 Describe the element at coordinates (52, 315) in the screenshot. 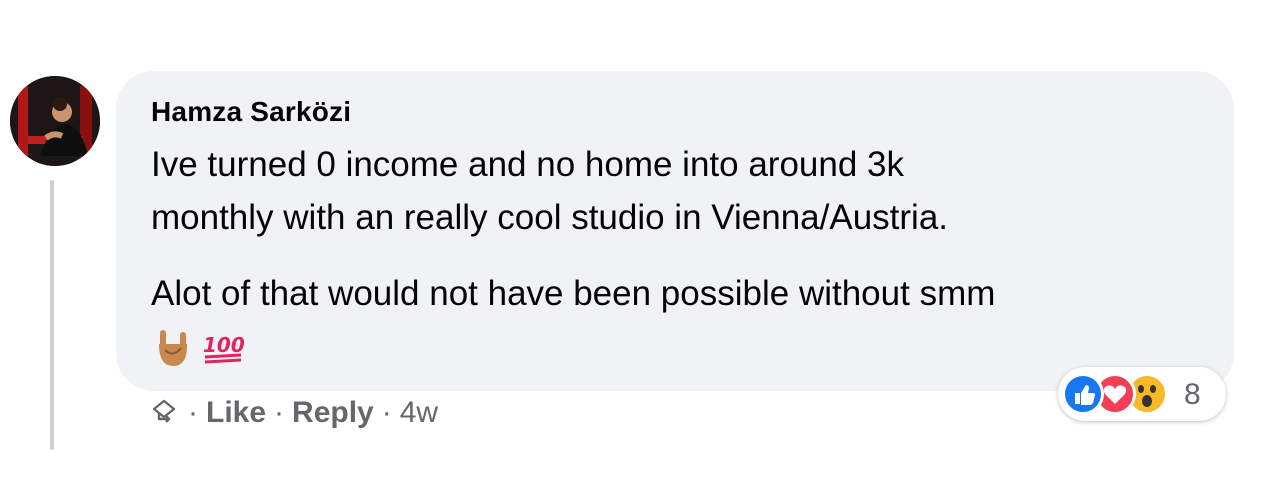

I see `thread-line` at that location.